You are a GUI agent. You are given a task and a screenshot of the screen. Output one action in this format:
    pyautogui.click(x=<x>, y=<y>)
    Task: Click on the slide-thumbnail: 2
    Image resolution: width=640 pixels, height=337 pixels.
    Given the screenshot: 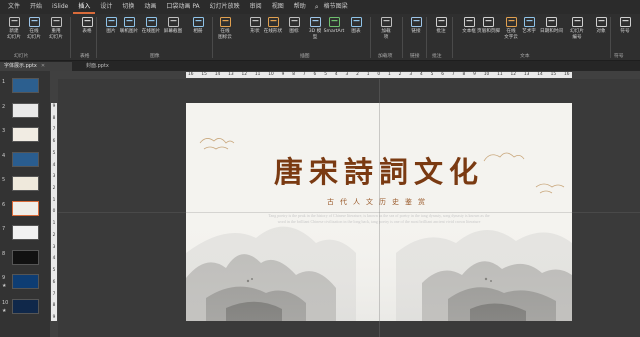 What is the action you would take?
    pyautogui.click(x=25, y=111)
    